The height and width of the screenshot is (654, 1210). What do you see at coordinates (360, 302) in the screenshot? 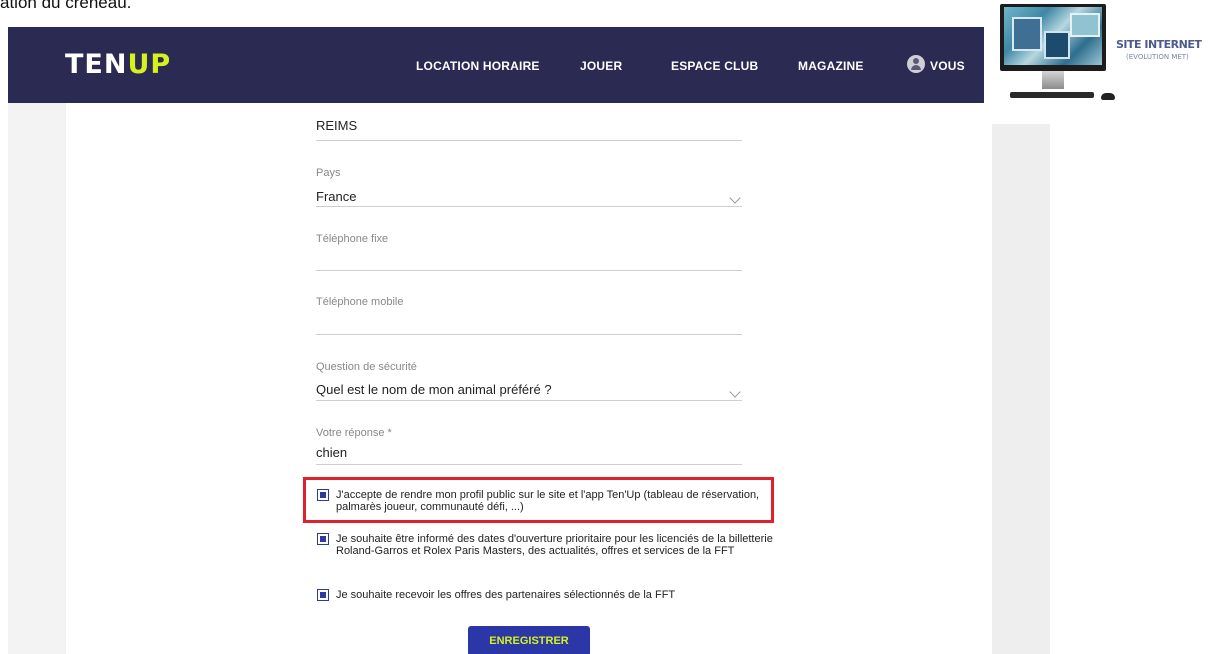
I see `phone-mobile-label: Téléphone mobile` at bounding box center [360, 302].